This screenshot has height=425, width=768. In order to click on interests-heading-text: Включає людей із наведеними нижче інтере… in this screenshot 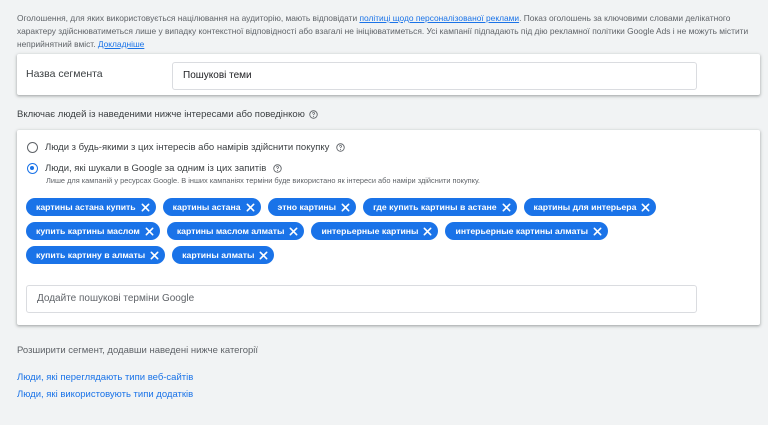, I will do `click(161, 114)`.